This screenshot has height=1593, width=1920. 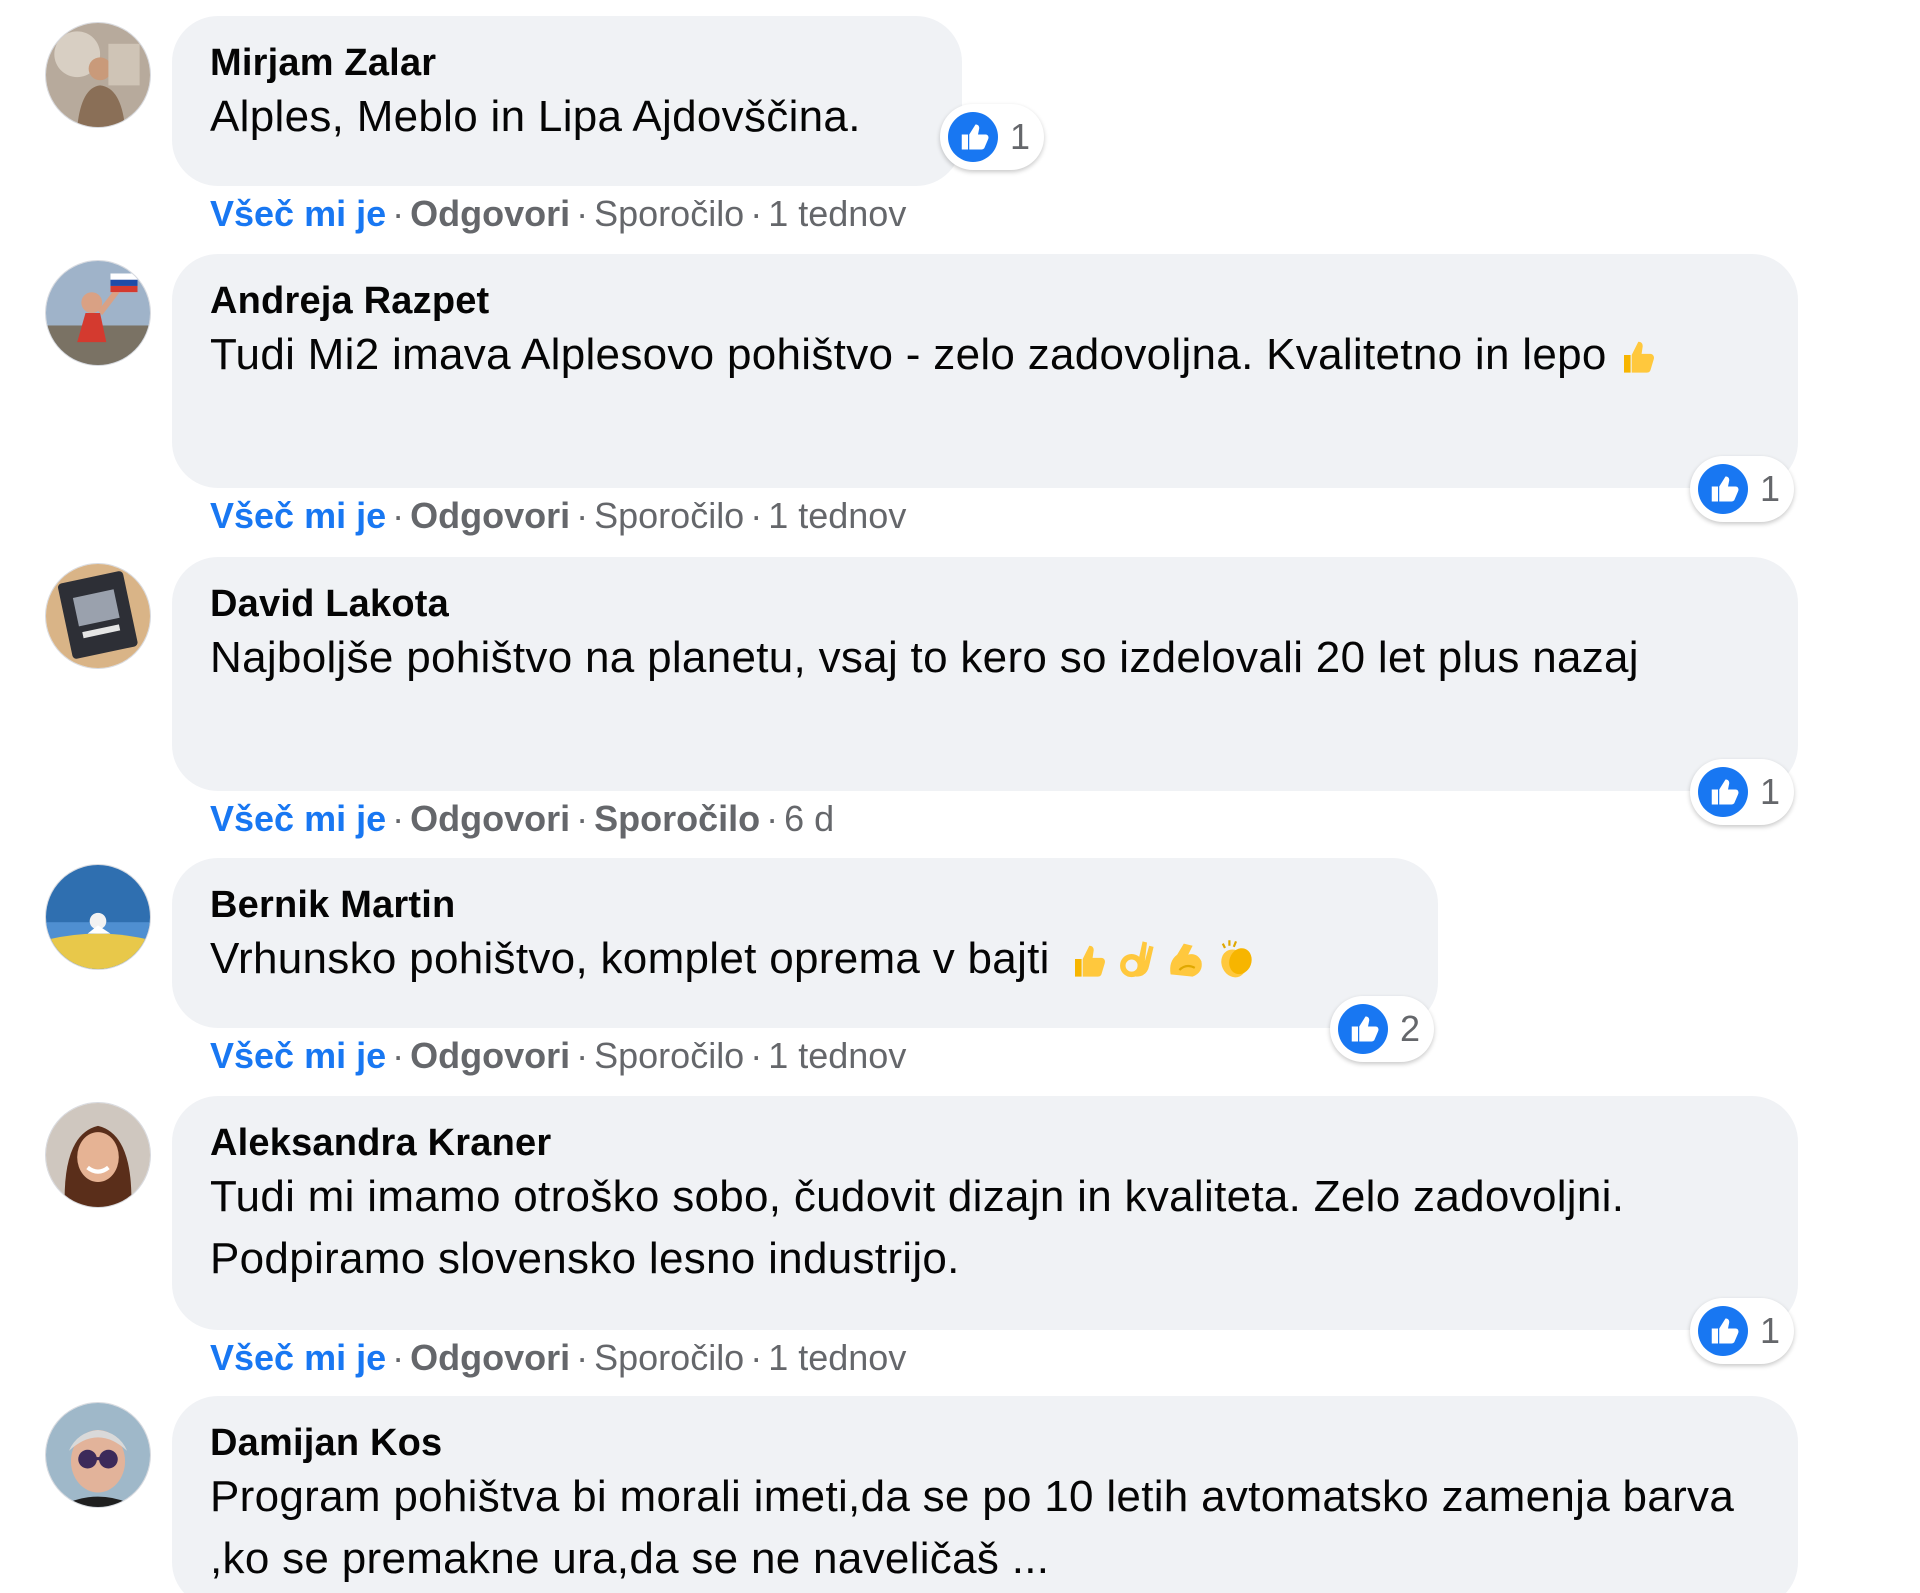 What do you see at coordinates (985, 1143) in the screenshot?
I see `comment-author: Aleksandra Kraner` at bounding box center [985, 1143].